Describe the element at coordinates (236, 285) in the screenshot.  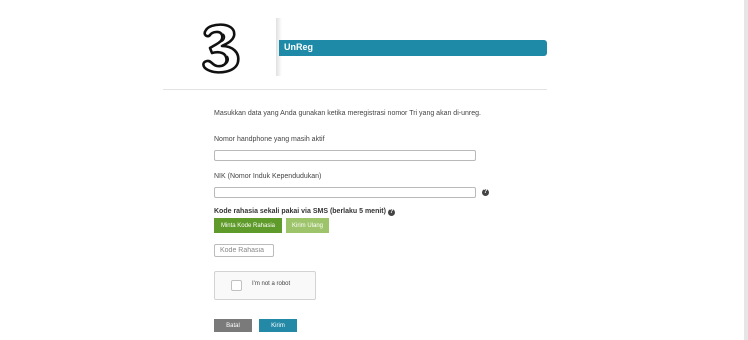
I see `recaptcha-checkbox` at that location.